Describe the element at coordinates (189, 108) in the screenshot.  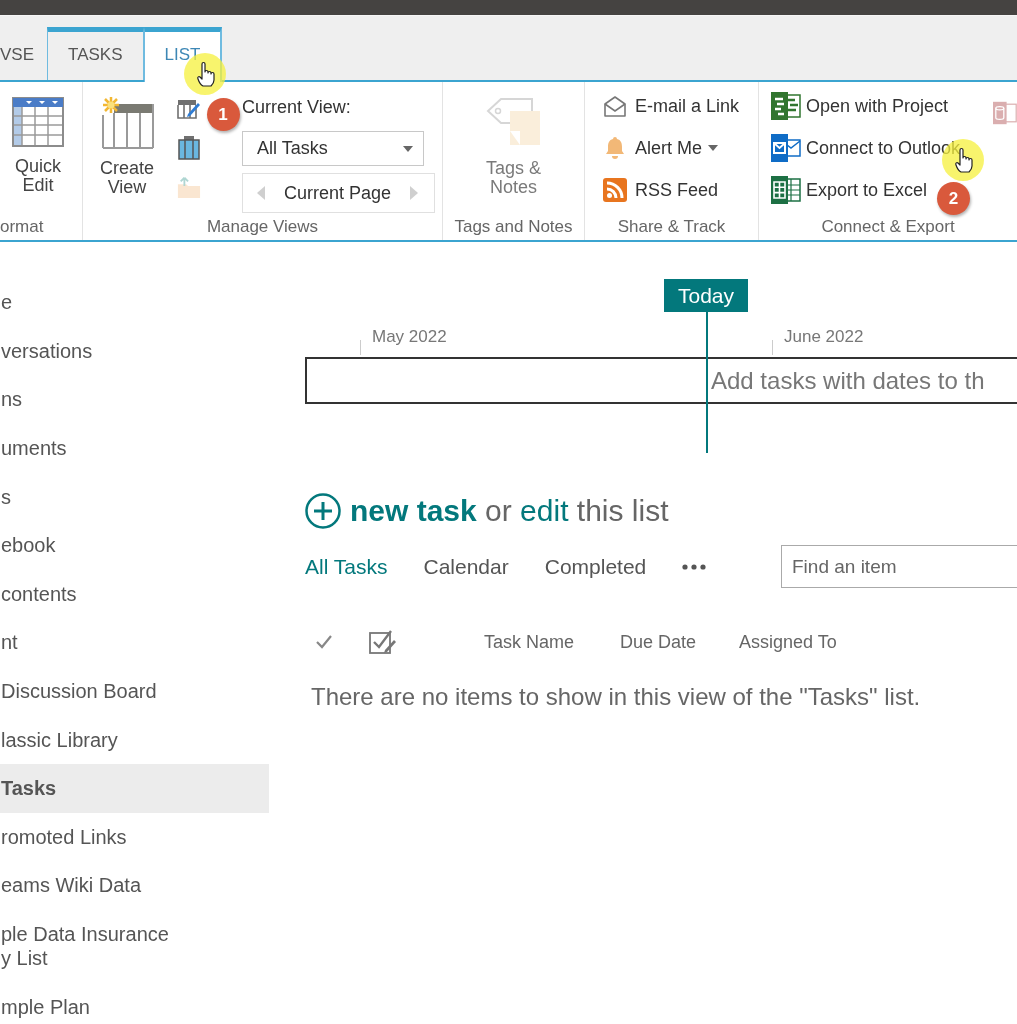
I see `table-pen-icon` at that location.